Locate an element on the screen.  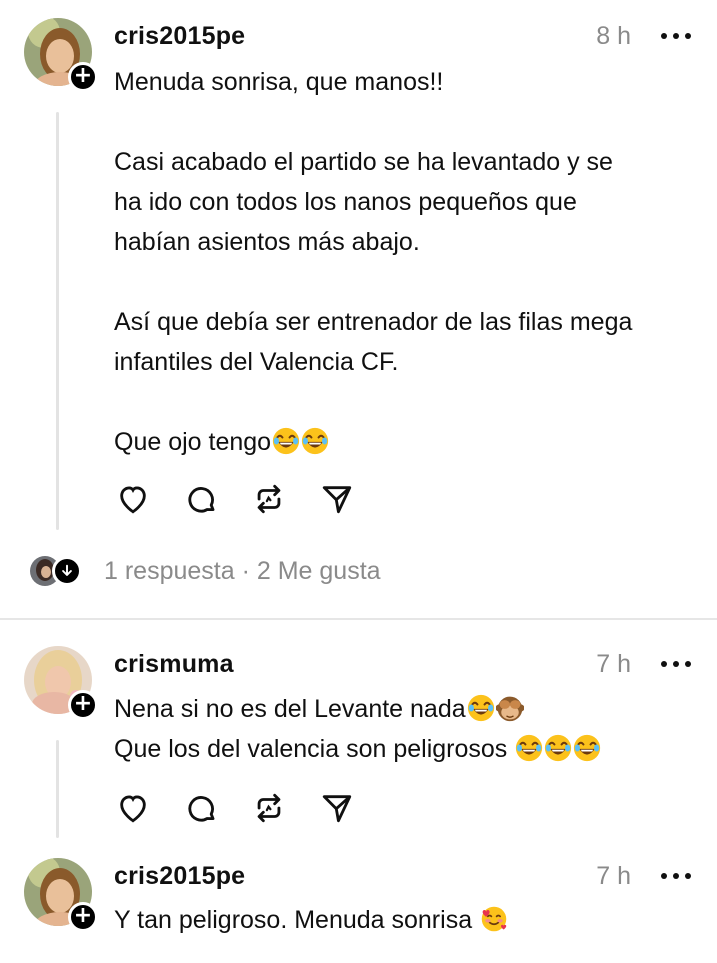
text-line: Menuda sonrisa, que manos!! is located at coordinates (279, 82).